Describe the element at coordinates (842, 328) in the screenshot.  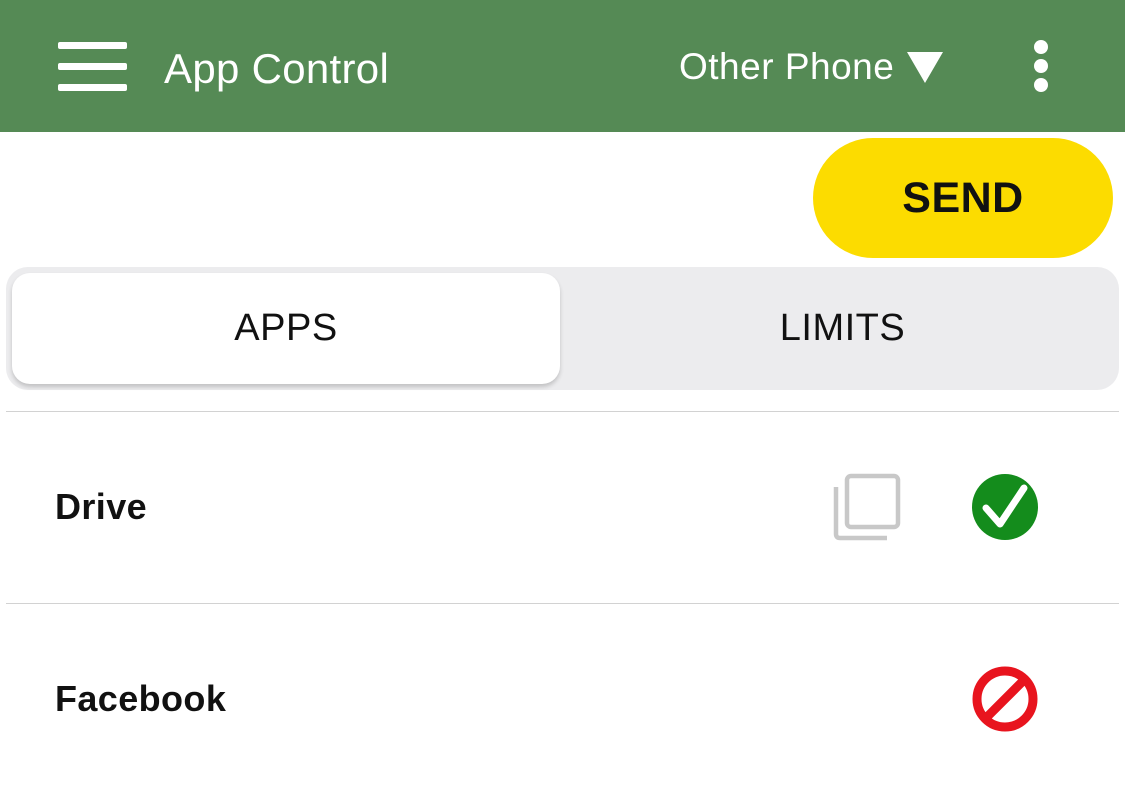
I see `tab-limits: LIMITS` at that location.